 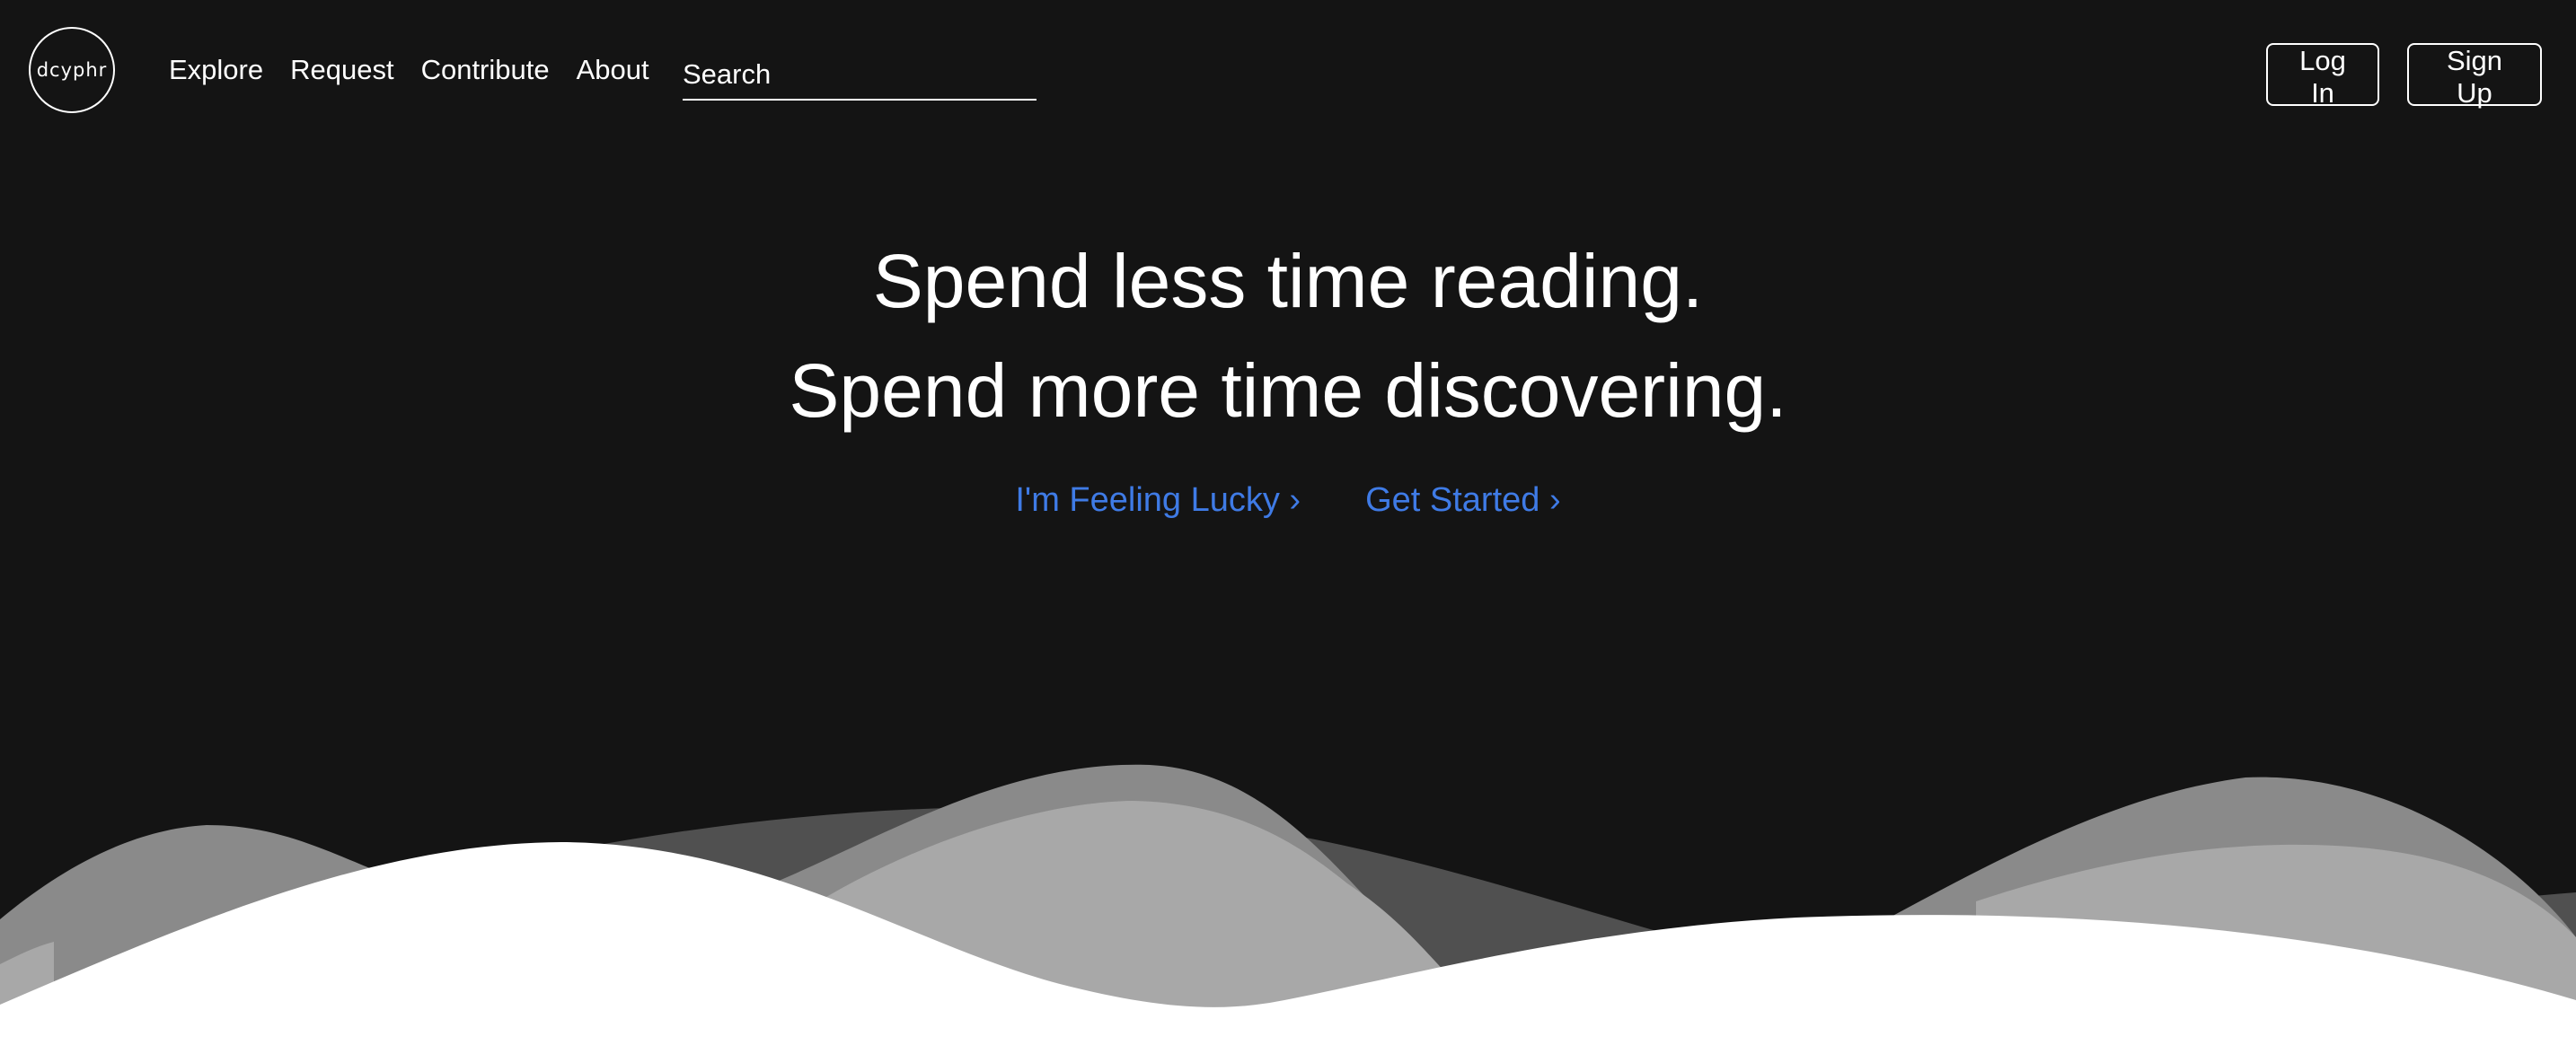 What do you see at coordinates (1158, 501) in the screenshot?
I see `feeling-lucky-link: I'm Feeling Lucky ›` at bounding box center [1158, 501].